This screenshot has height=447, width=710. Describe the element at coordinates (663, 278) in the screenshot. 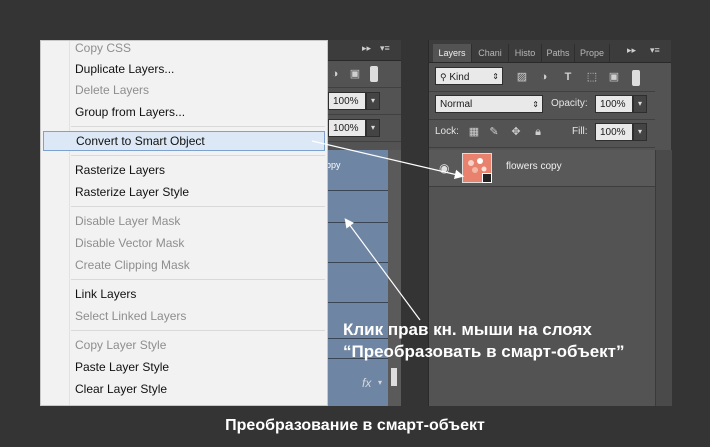

I see `layers-scrollbar` at that location.